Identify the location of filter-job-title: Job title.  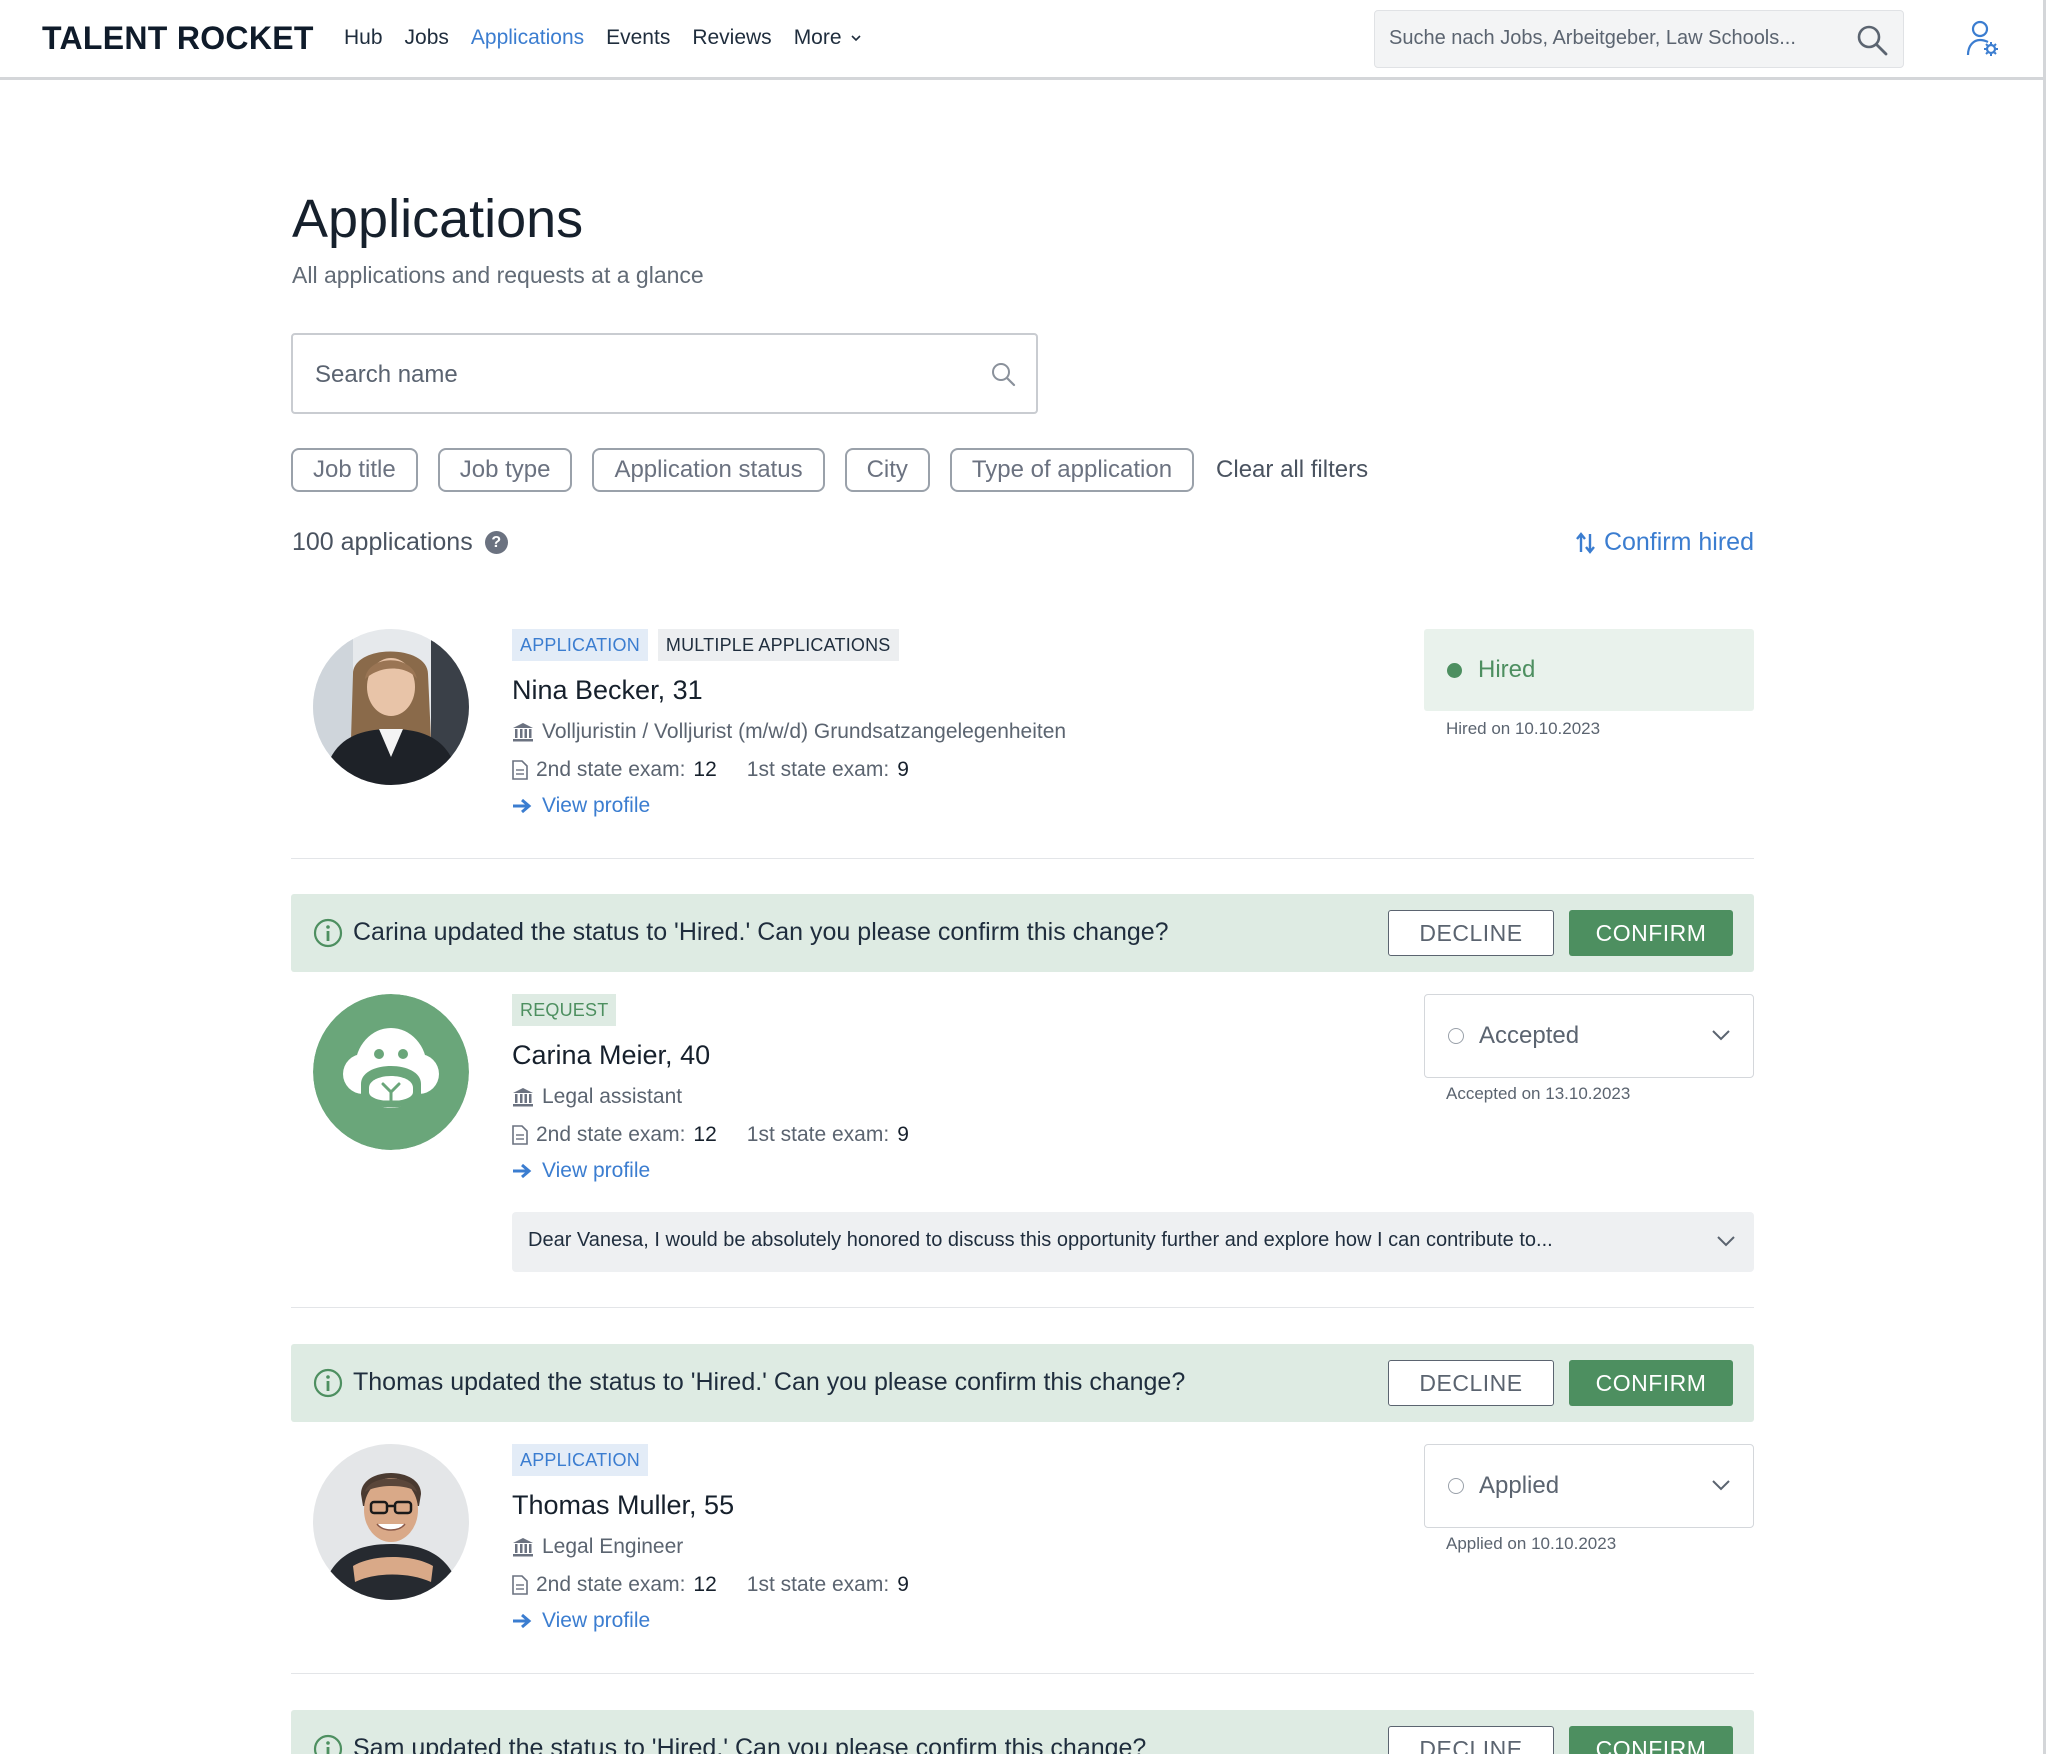
(354, 470).